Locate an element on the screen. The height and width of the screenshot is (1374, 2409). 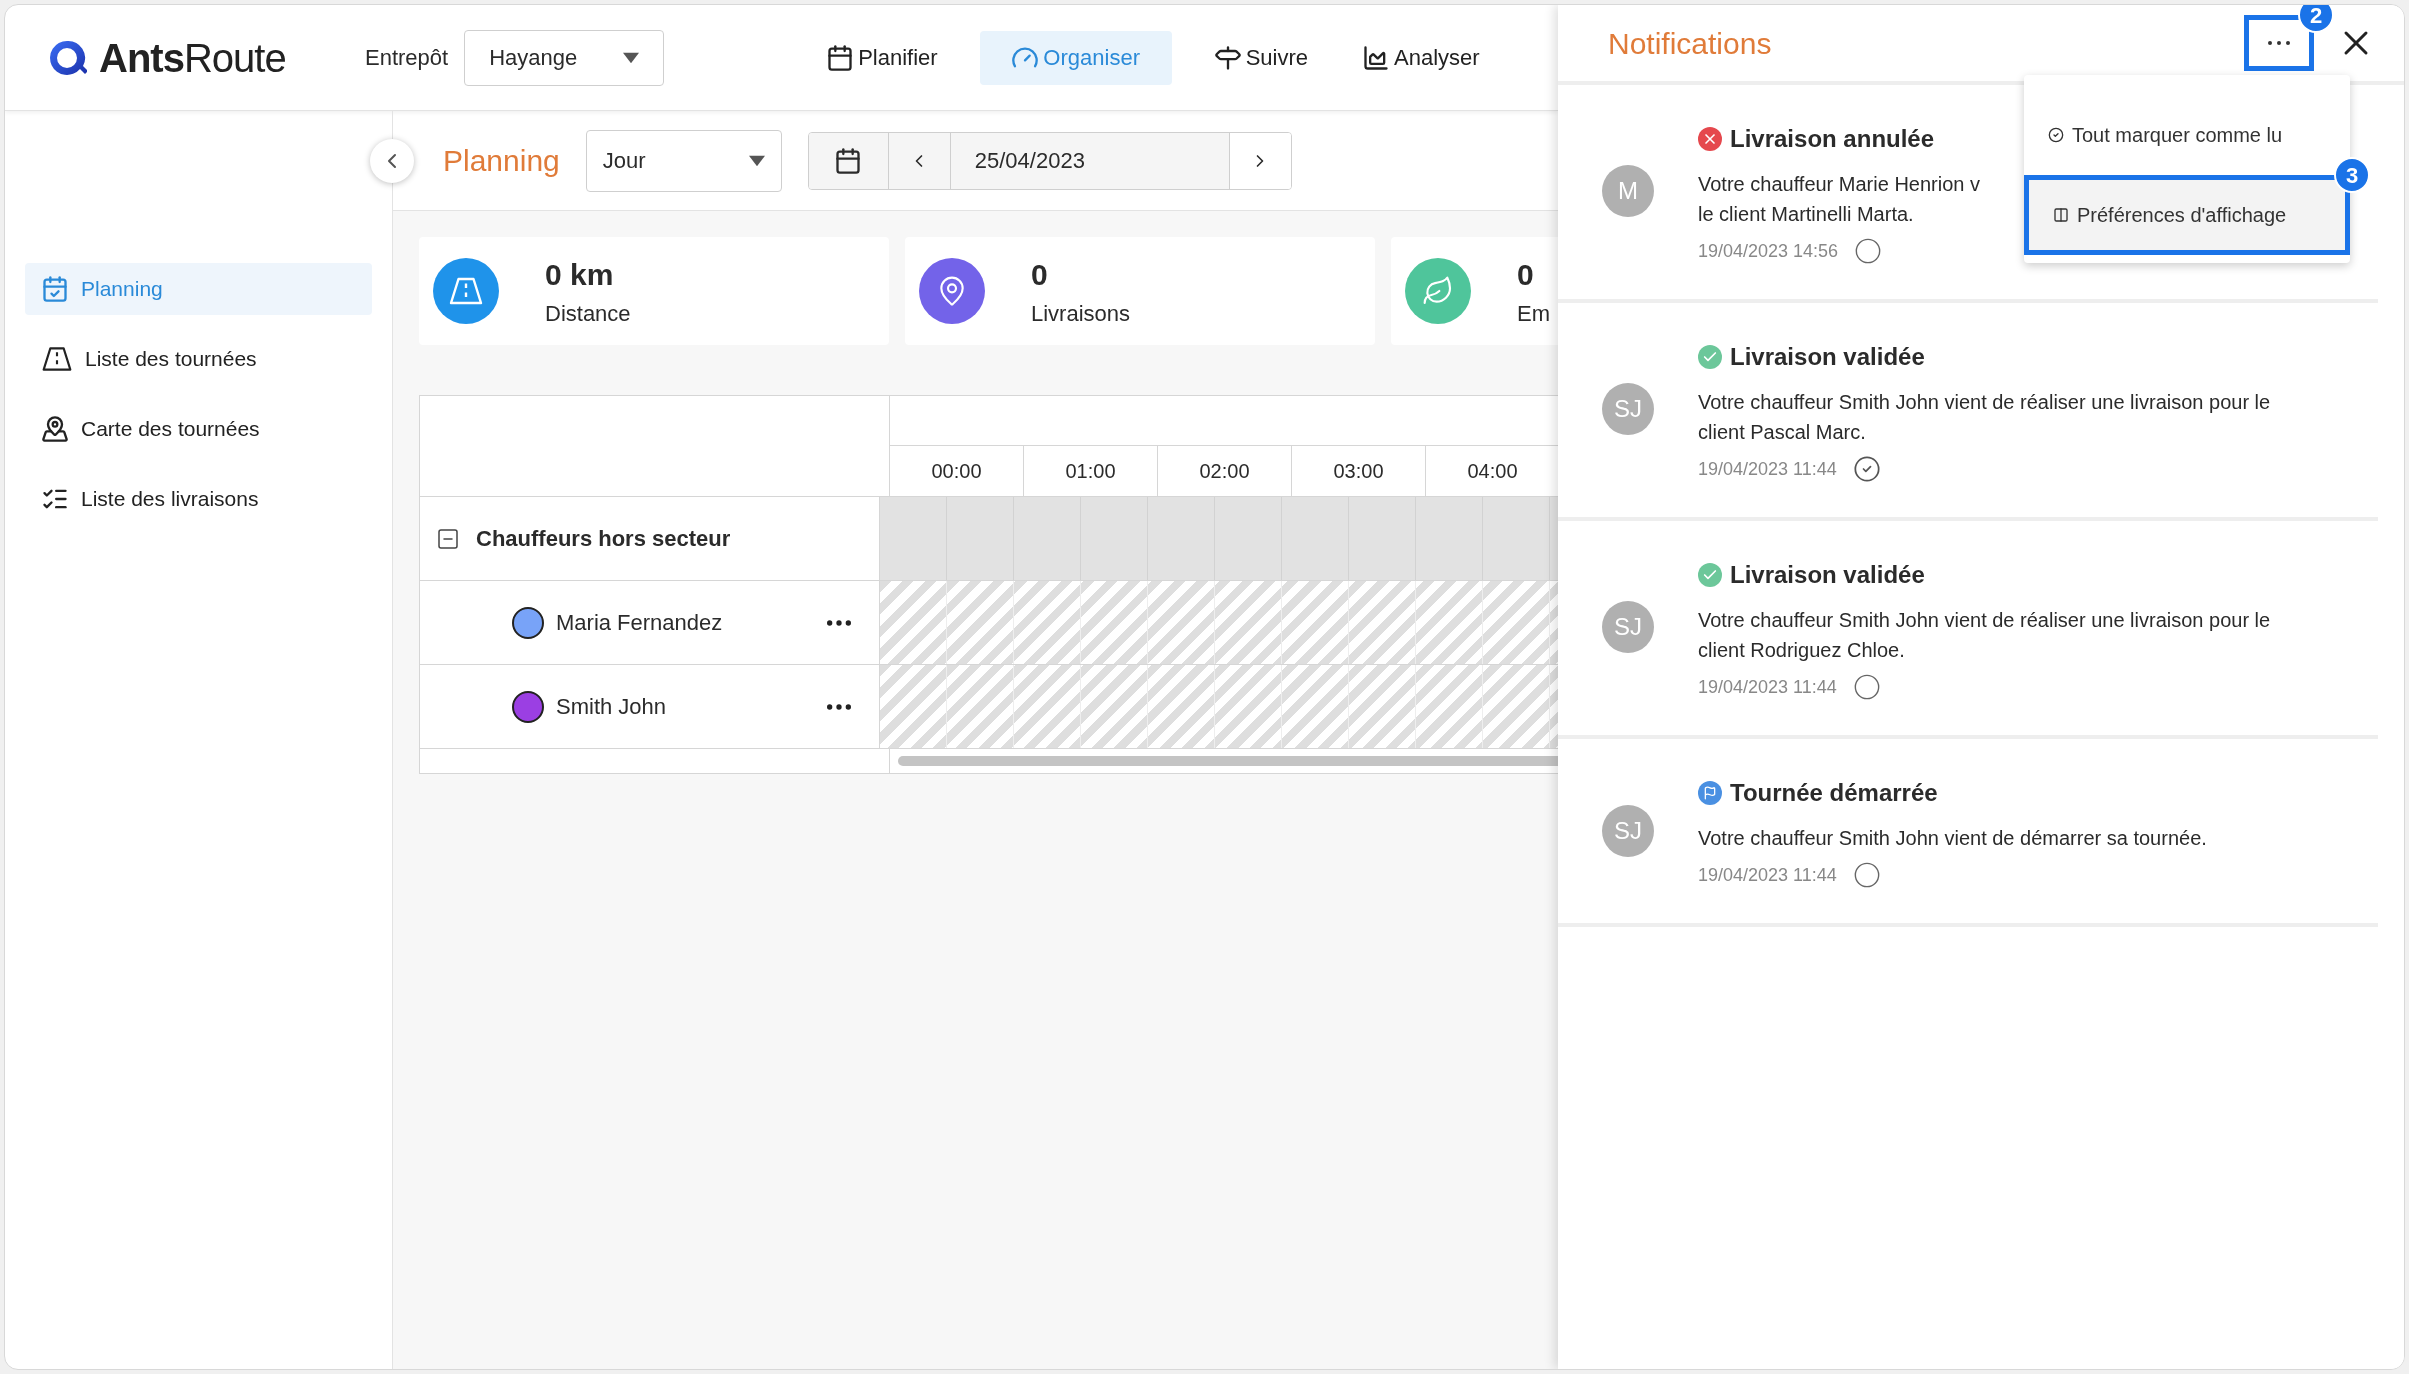
hour-header-cell: 01:00 is located at coordinates (1091, 471).